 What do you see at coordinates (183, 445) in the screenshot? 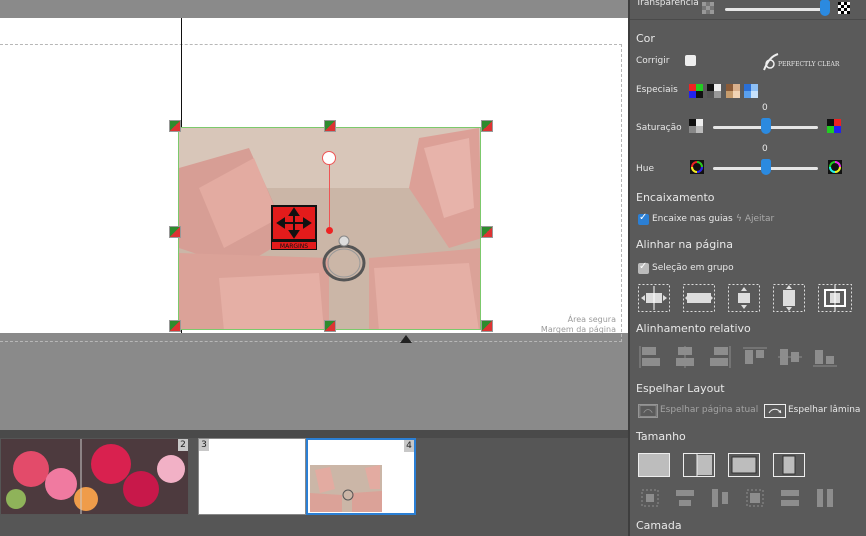
I see `thumbnail-number: 2` at bounding box center [183, 445].